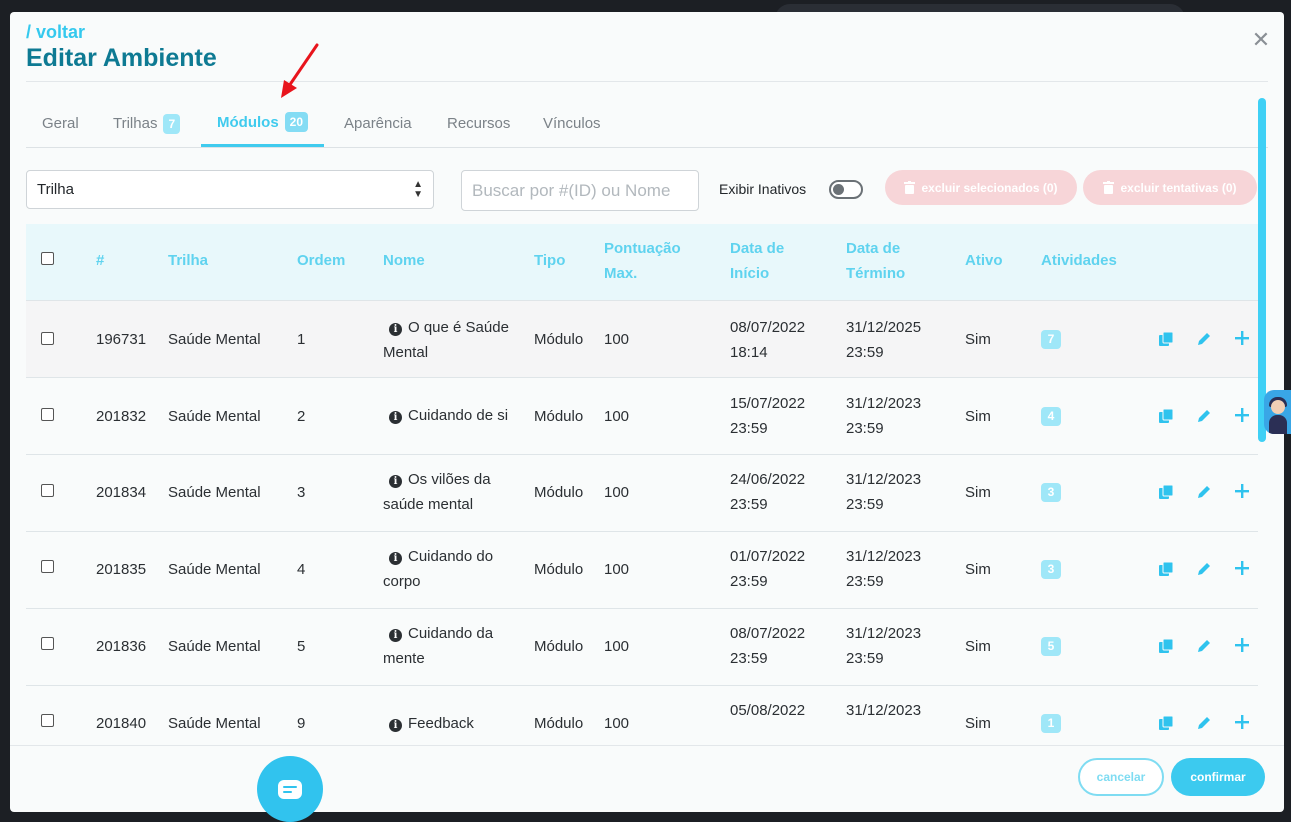 Image resolution: width=1291 pixels, height=822 pixels. Describe the element at coordinates (1277, 412) in the screenshot. I see `assistant-avatar-widget` at that location.